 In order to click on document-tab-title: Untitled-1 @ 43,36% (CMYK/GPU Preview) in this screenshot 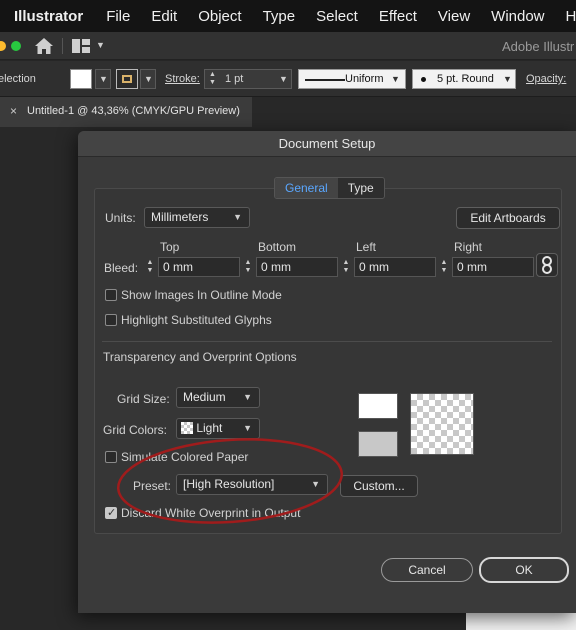, I will do `click(133, 111)`.